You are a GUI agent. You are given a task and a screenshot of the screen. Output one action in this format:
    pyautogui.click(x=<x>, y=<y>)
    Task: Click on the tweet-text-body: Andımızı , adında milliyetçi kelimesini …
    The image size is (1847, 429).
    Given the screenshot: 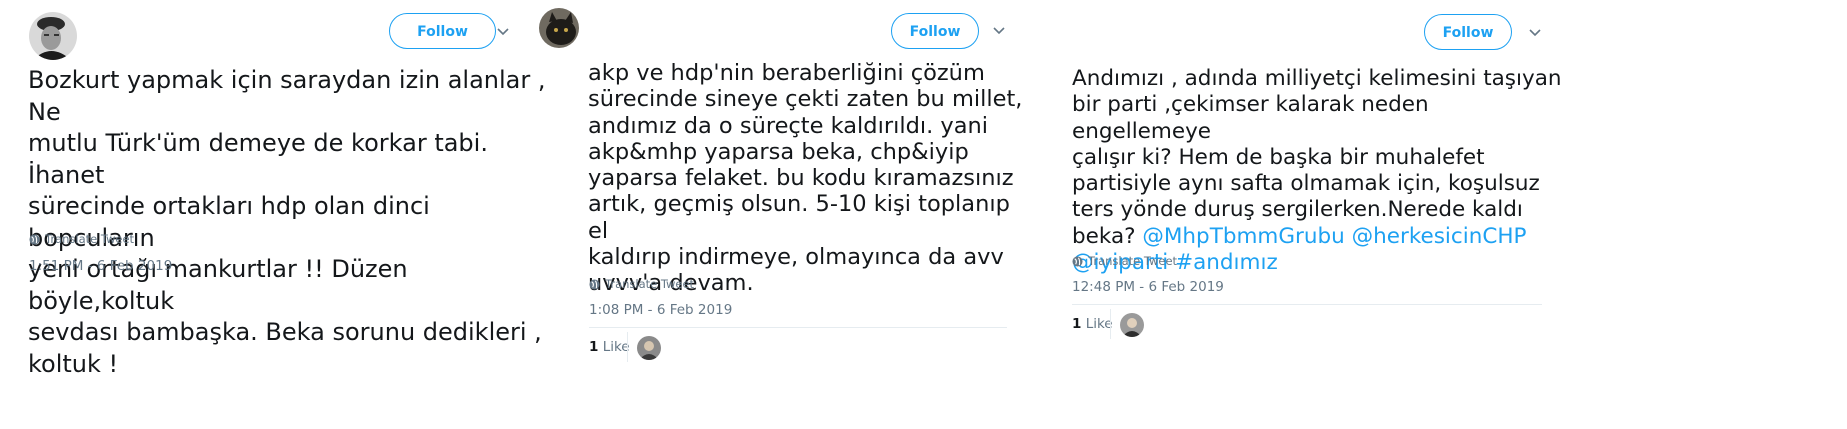 What is the action you would take?
    pyautogui.click(x=1317, y=157)
    